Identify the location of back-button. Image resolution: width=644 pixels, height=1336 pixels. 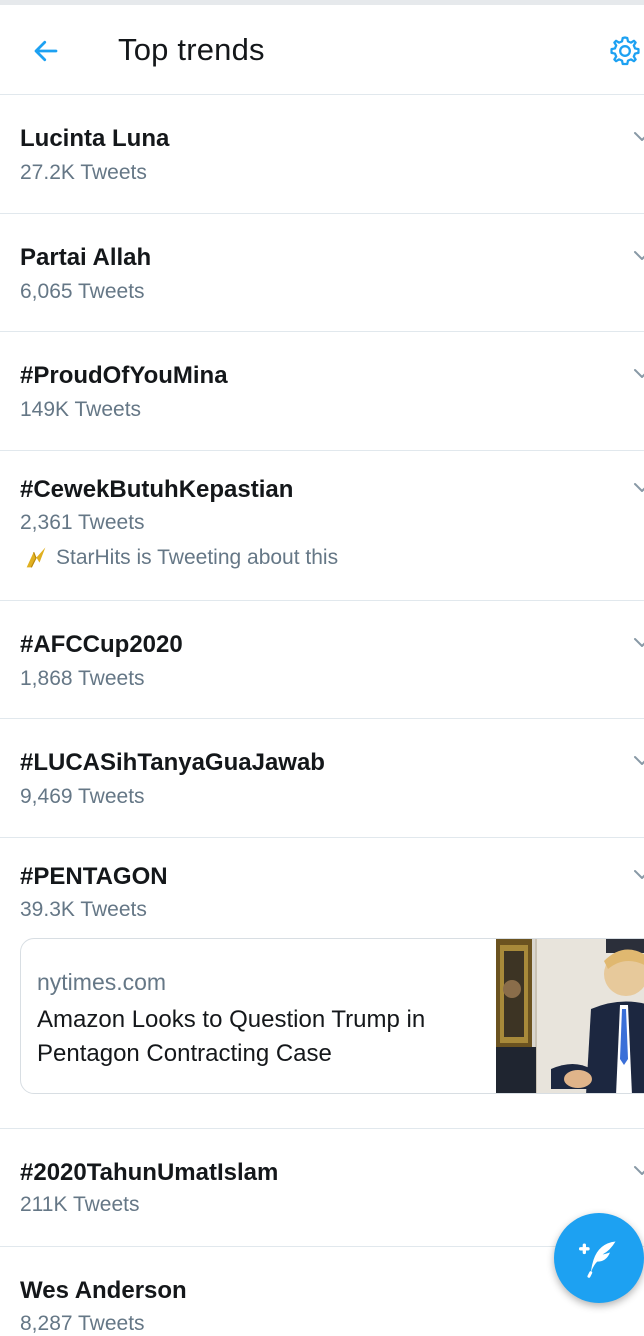
(46, 51).